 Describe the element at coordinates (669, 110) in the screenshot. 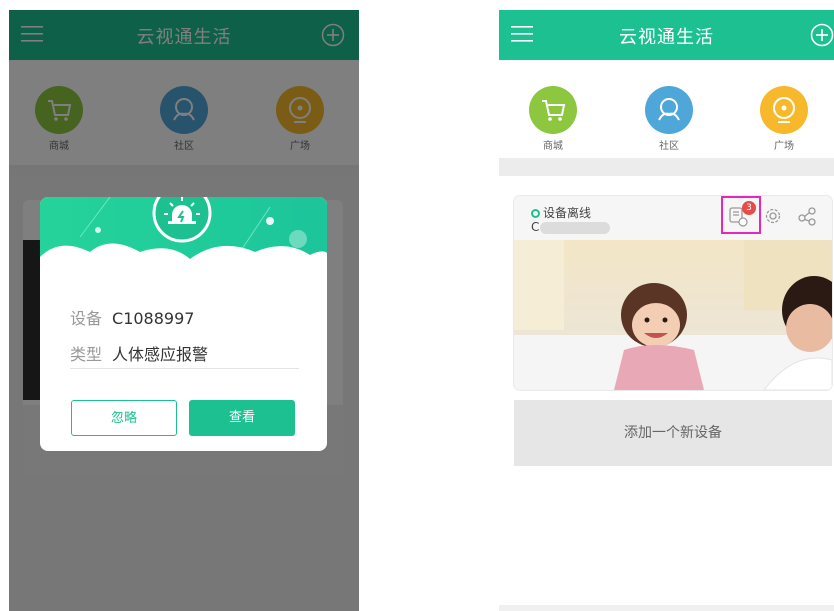

I see `community-icon` at that location.